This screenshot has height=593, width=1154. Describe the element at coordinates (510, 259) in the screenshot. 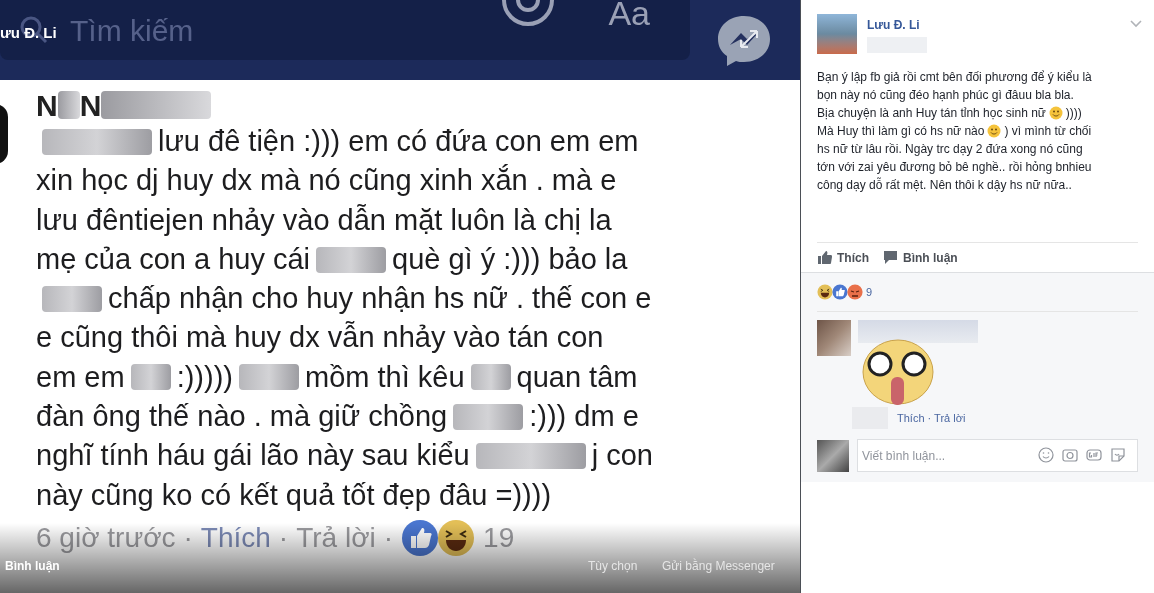

I see `comment-text: què gì ý :))) bảo la` at that location.